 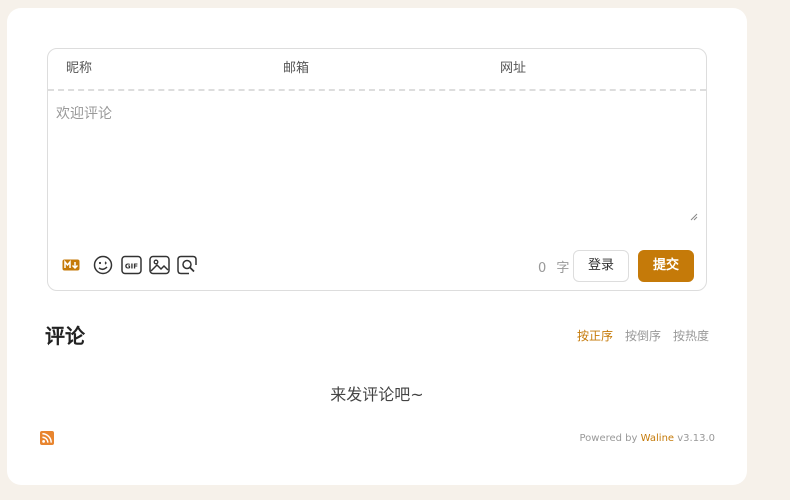 What do you see at coordinates (159, 265) in the screenshot?
I see `image-icon` at bounding box center [159, 265].